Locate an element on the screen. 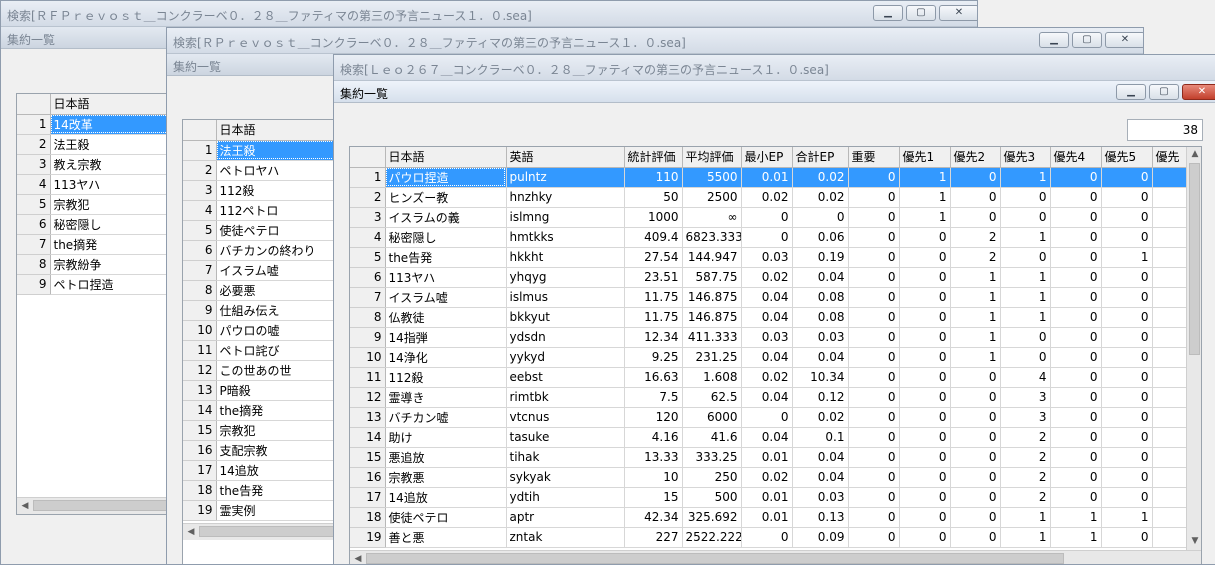 The width and height of the screenshot is (1215, 565). cell-priority-3: 4 is located at coordinates (1025, 377).